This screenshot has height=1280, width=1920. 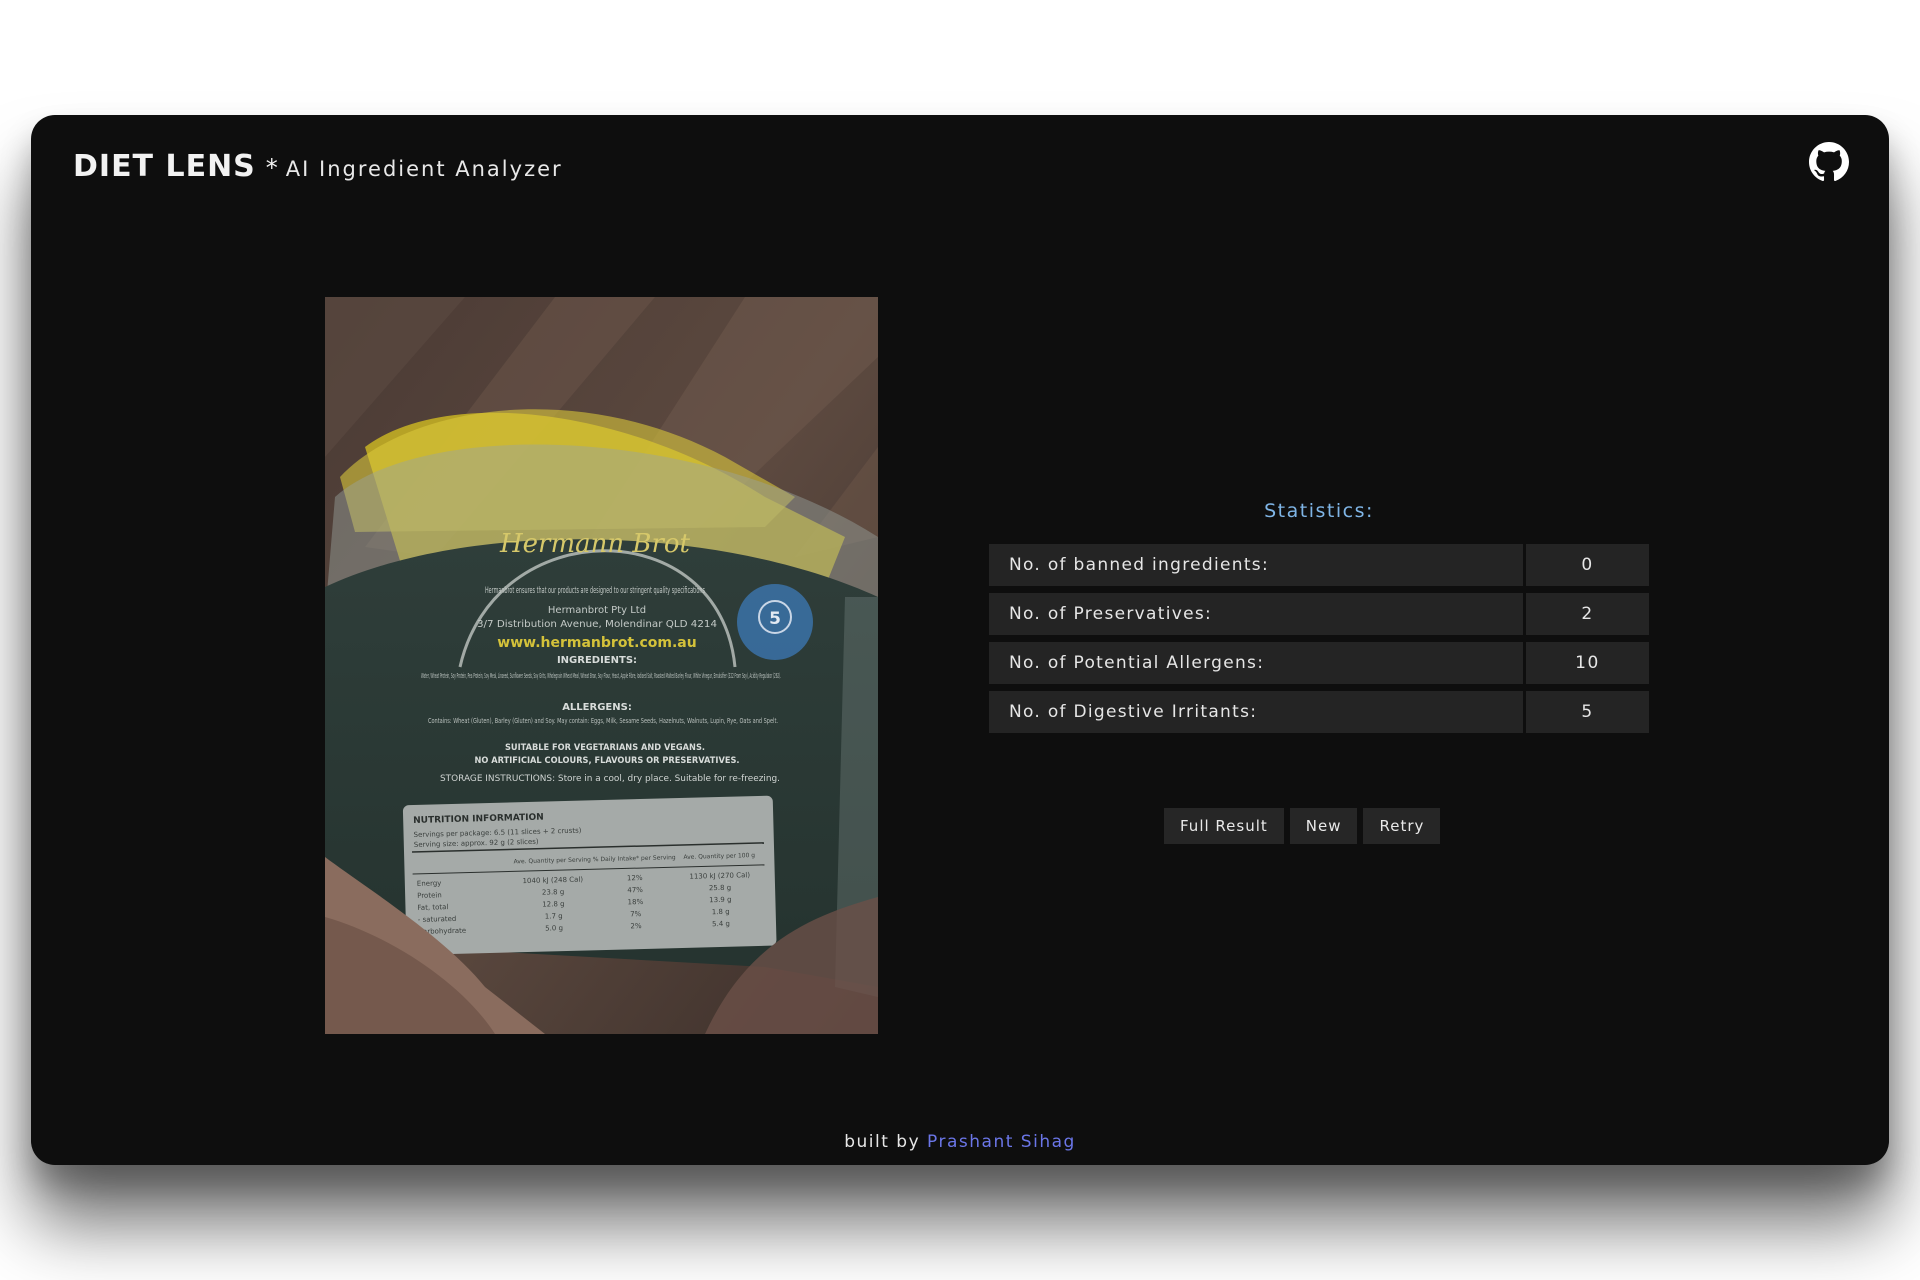 I want to click on photo-veg-line1: SUITABLE FOR VEGETARIANS AND VEGANS., so click(x=605, y=748).